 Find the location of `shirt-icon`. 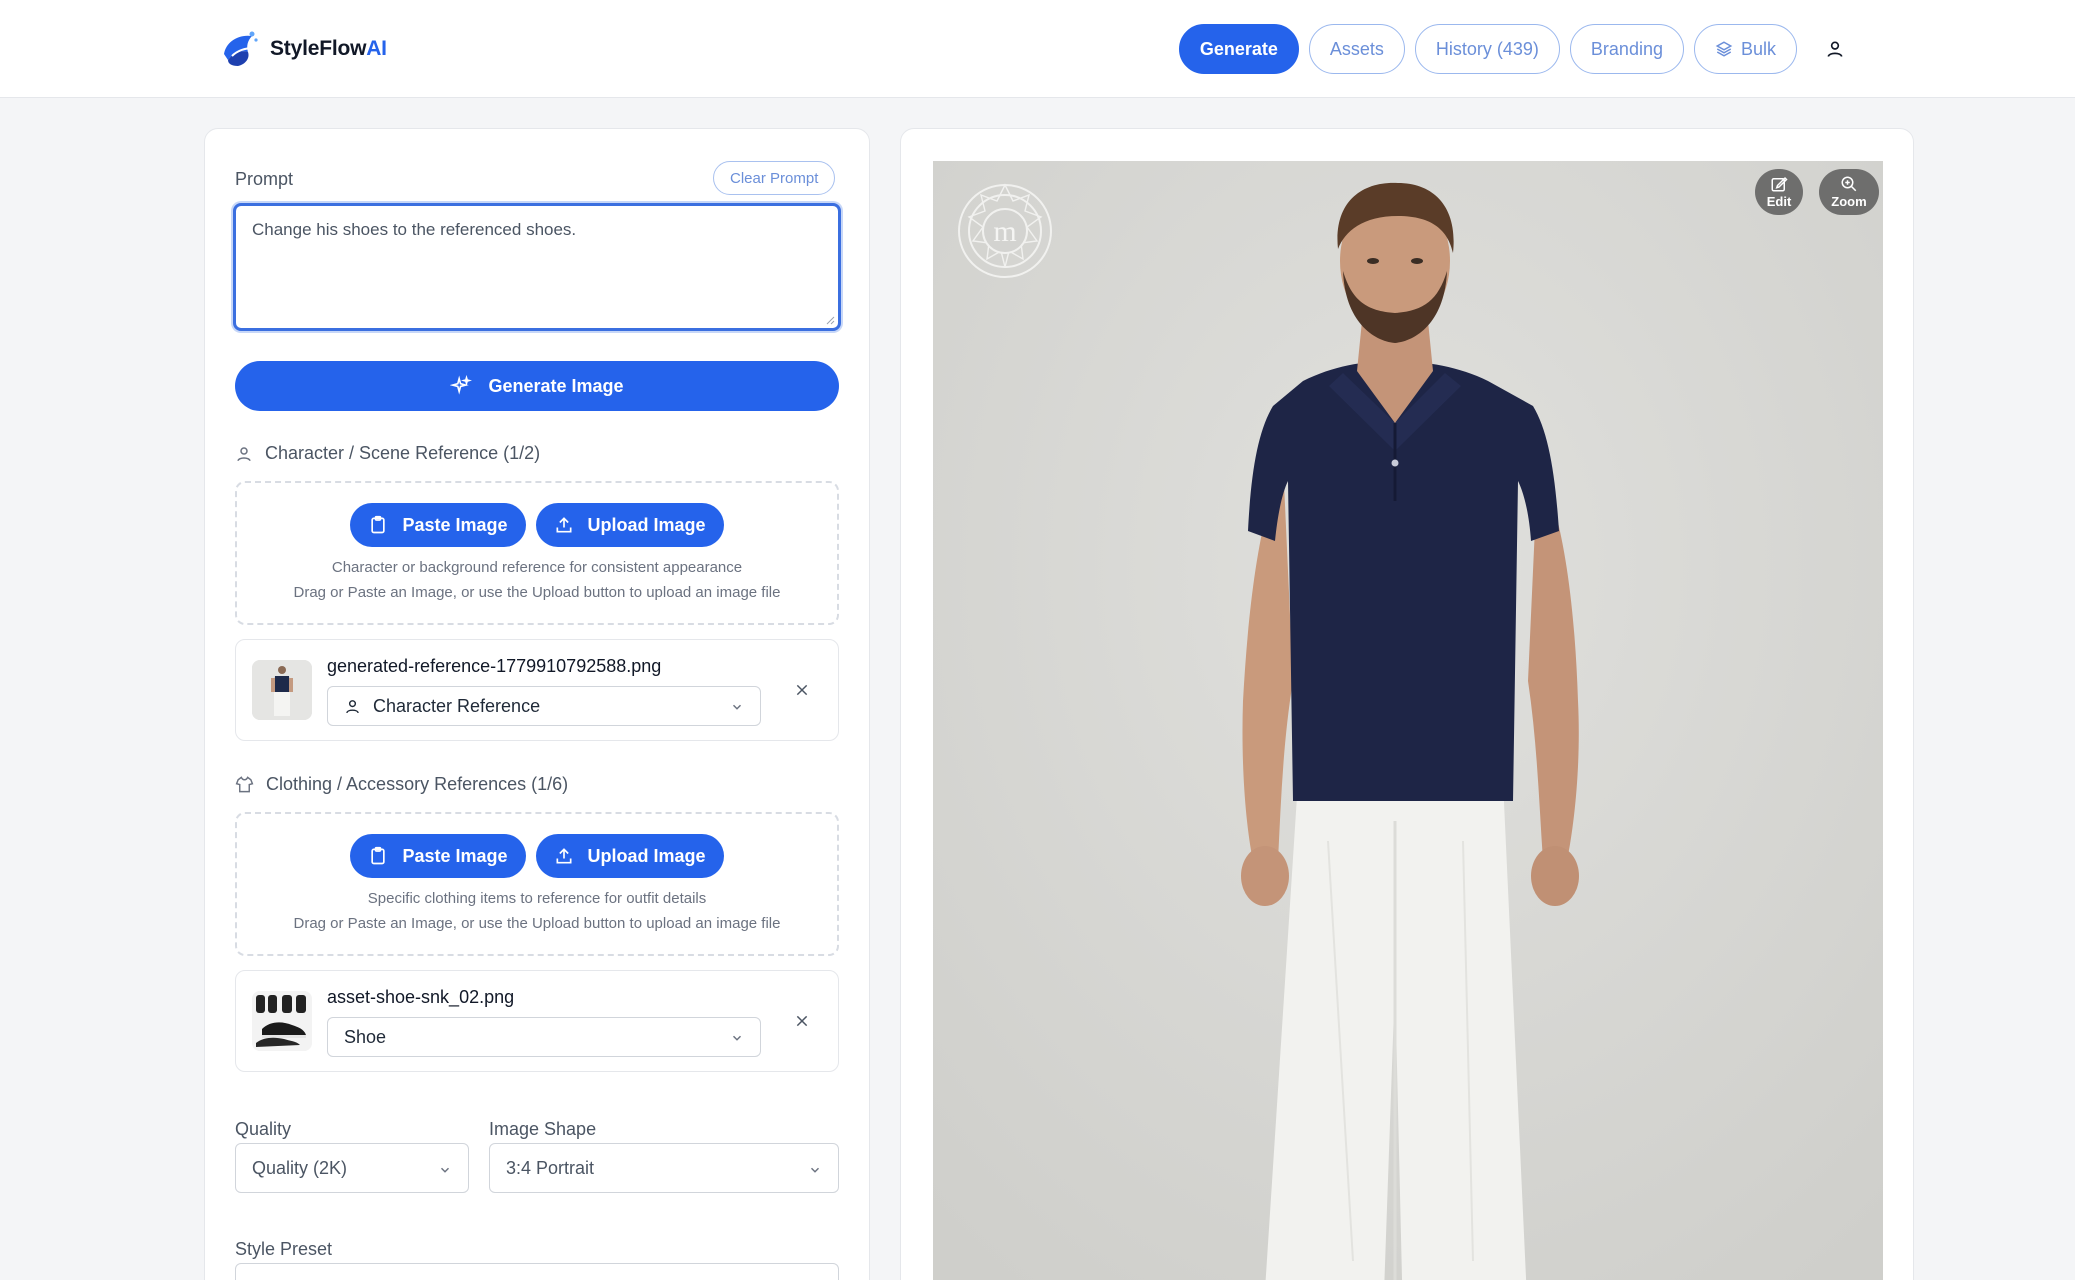

shirt-icon is located at coordinates (244, 784).